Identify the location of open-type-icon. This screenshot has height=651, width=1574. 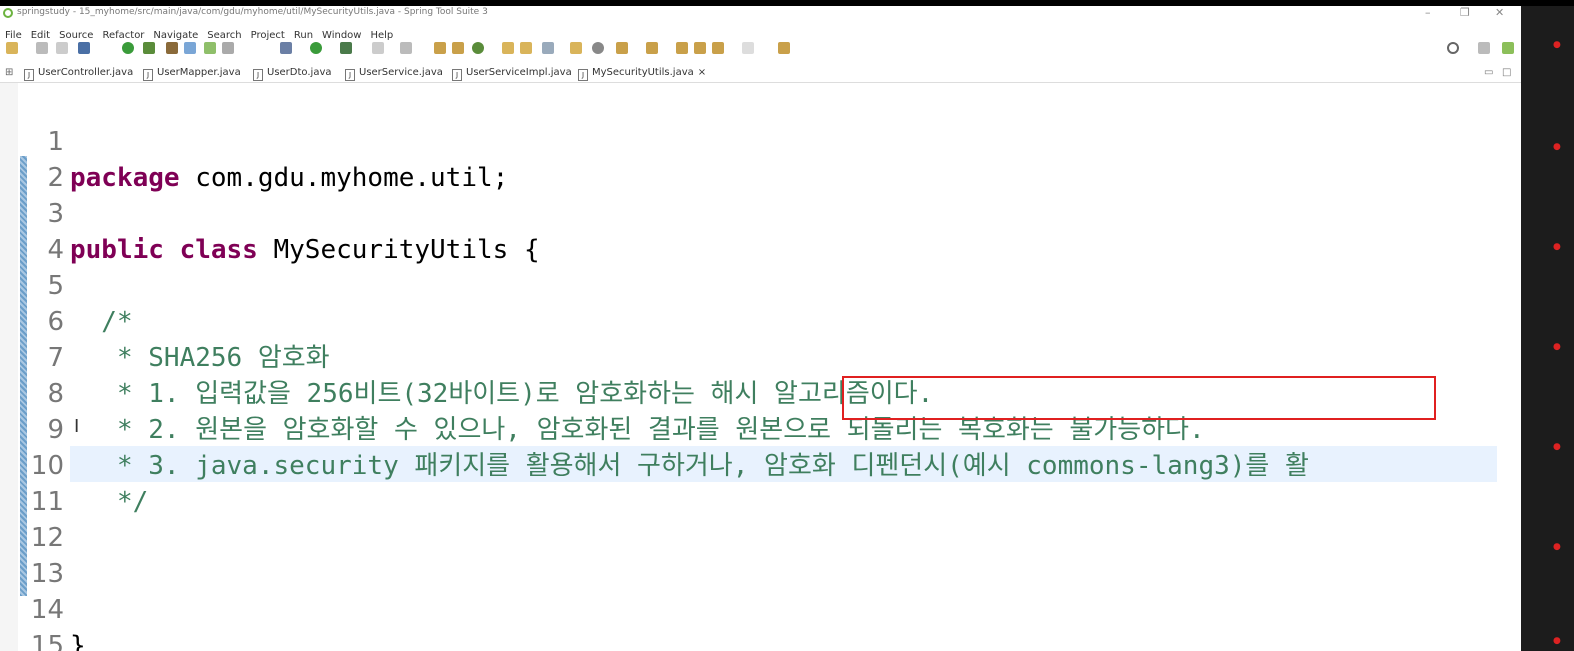
(508, 48).